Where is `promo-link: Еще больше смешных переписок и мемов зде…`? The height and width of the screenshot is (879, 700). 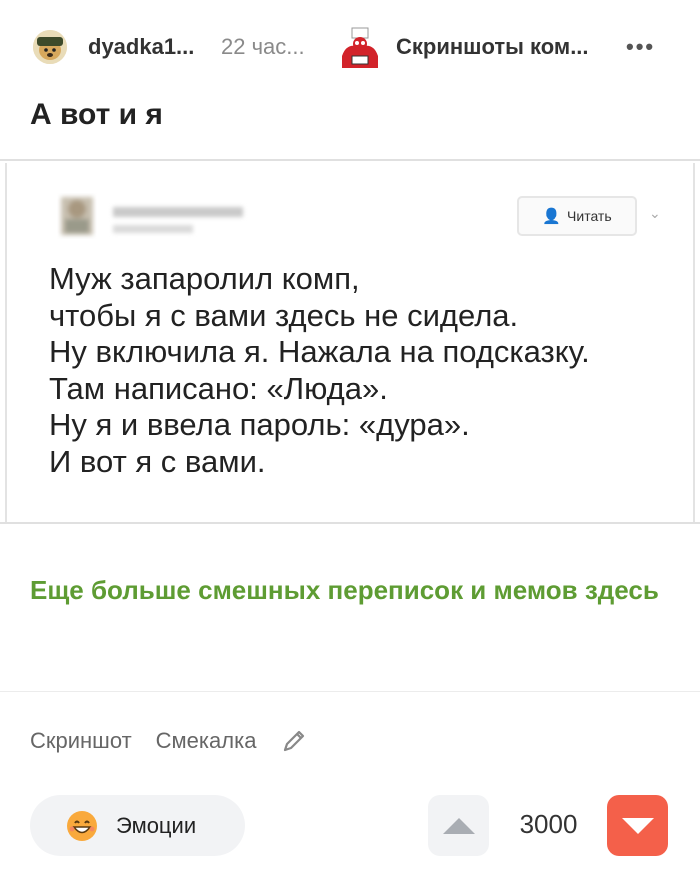 promo-link: Еще больше смешных переписок и мемов зде… is located at coordinates (350, 590).